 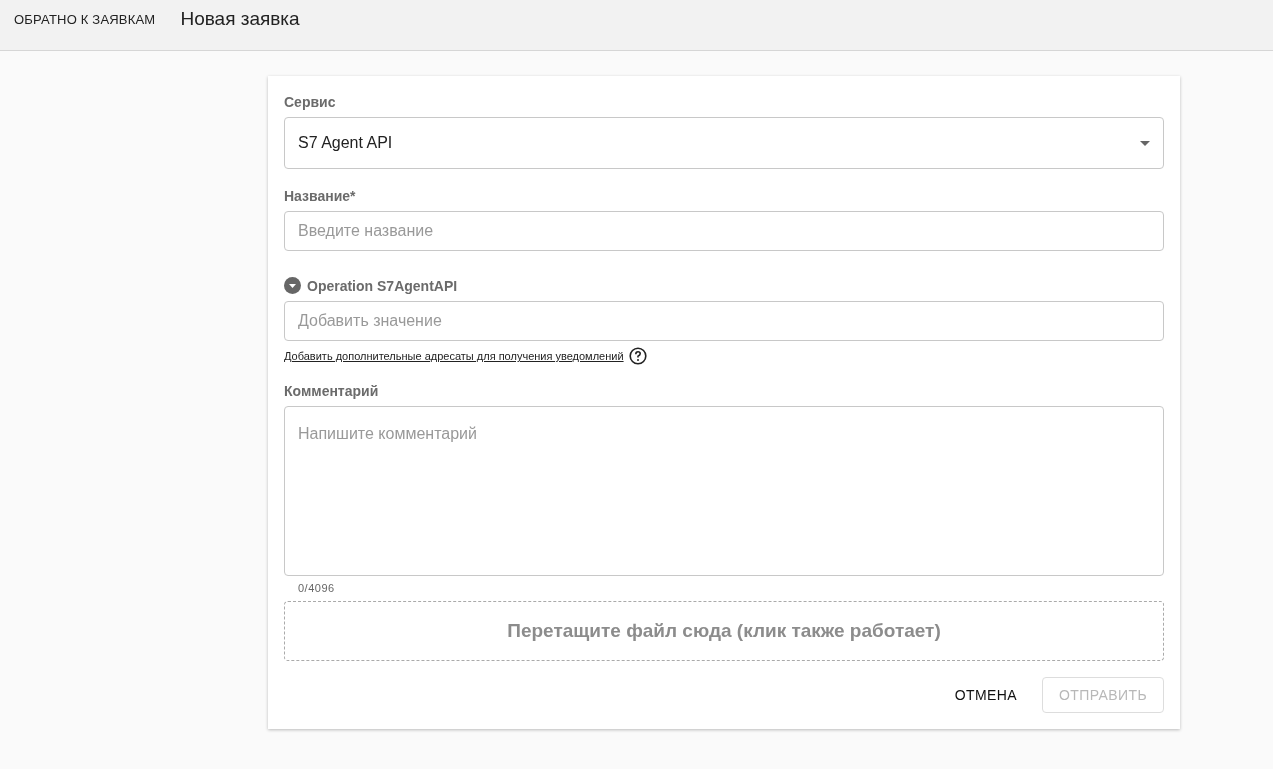 I want to click on recipients-link: Добавить дополнительные адресаты для получения уведомлений, so click(x=454, y=356).